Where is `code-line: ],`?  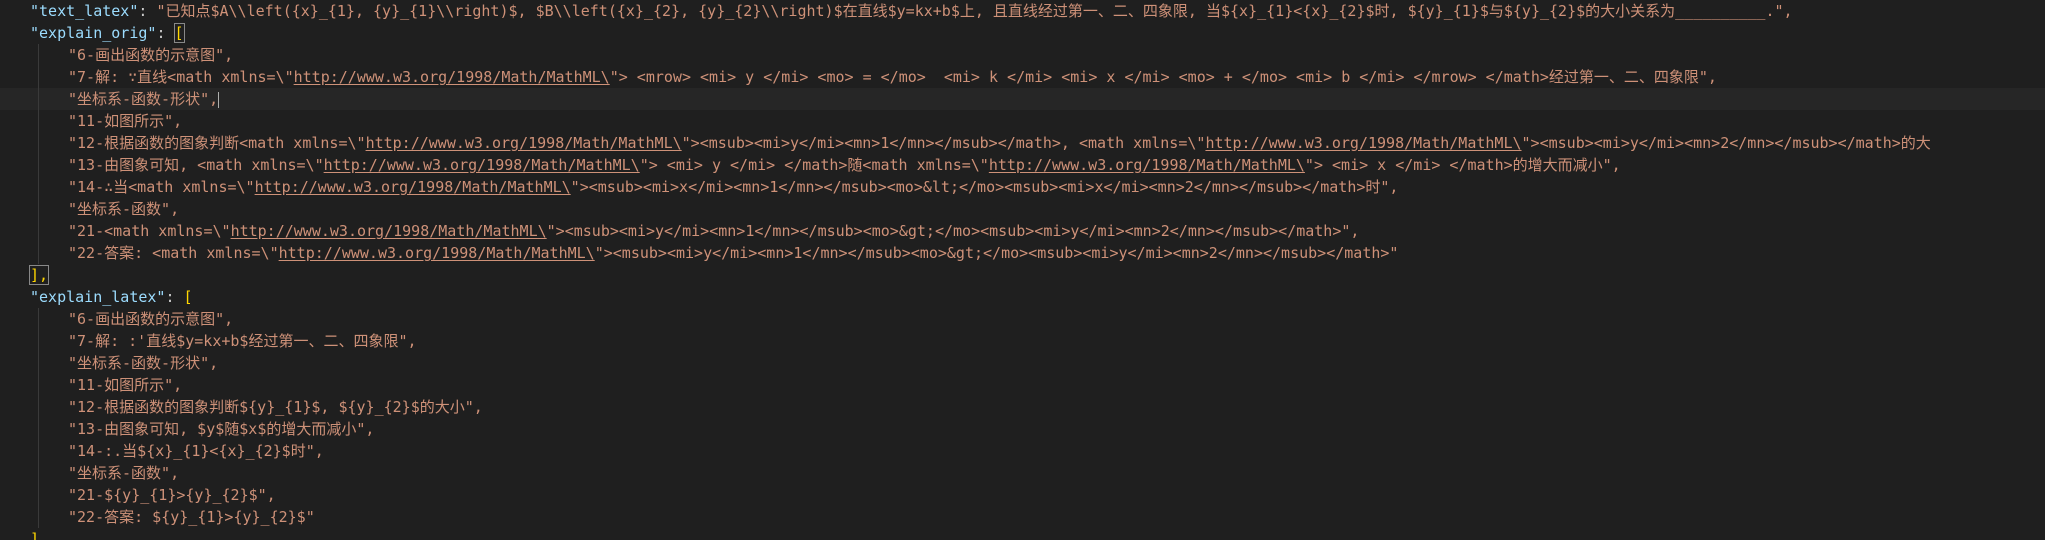 code-line: ], is located at coordinates (1022, 275).